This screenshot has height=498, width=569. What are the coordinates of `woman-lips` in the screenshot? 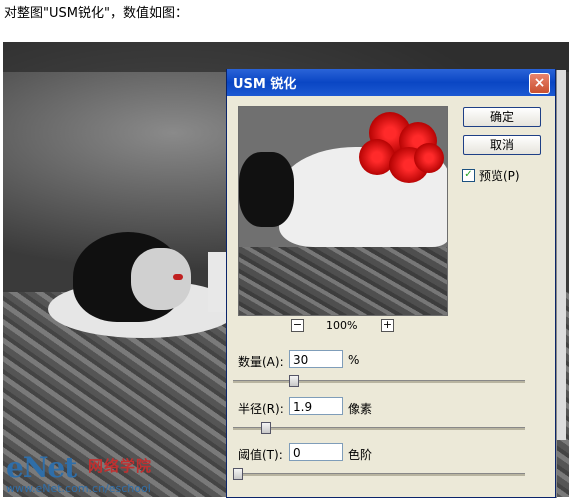 It's located at (178, 277).